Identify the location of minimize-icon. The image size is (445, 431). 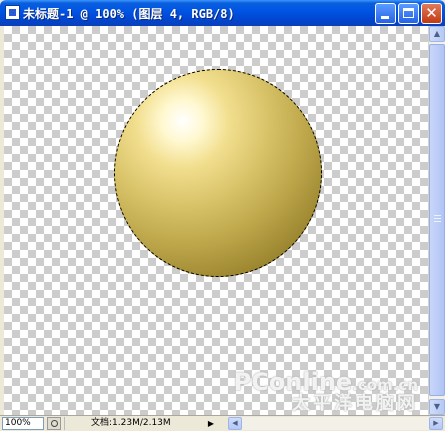
(385, 17).